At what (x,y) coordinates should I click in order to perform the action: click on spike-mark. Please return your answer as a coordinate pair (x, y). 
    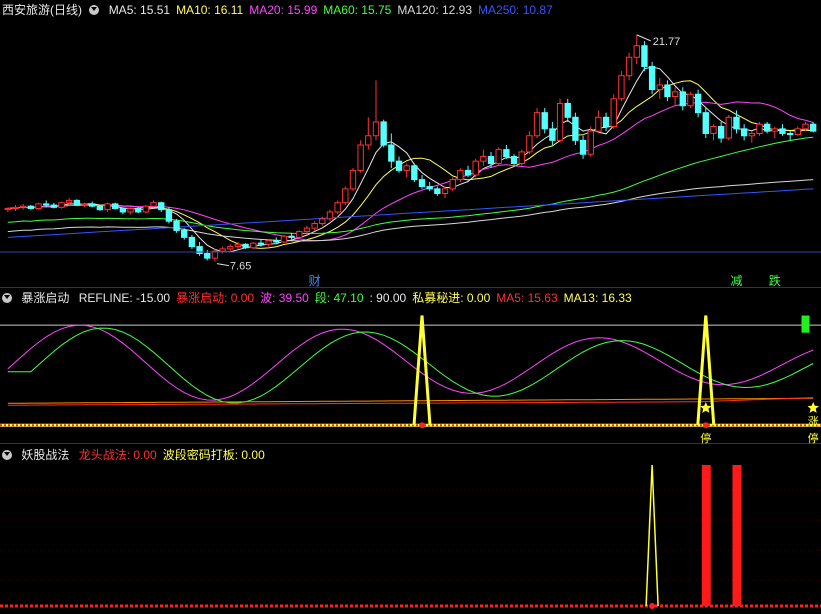
    Looking at the image, I should click on (422, 370).